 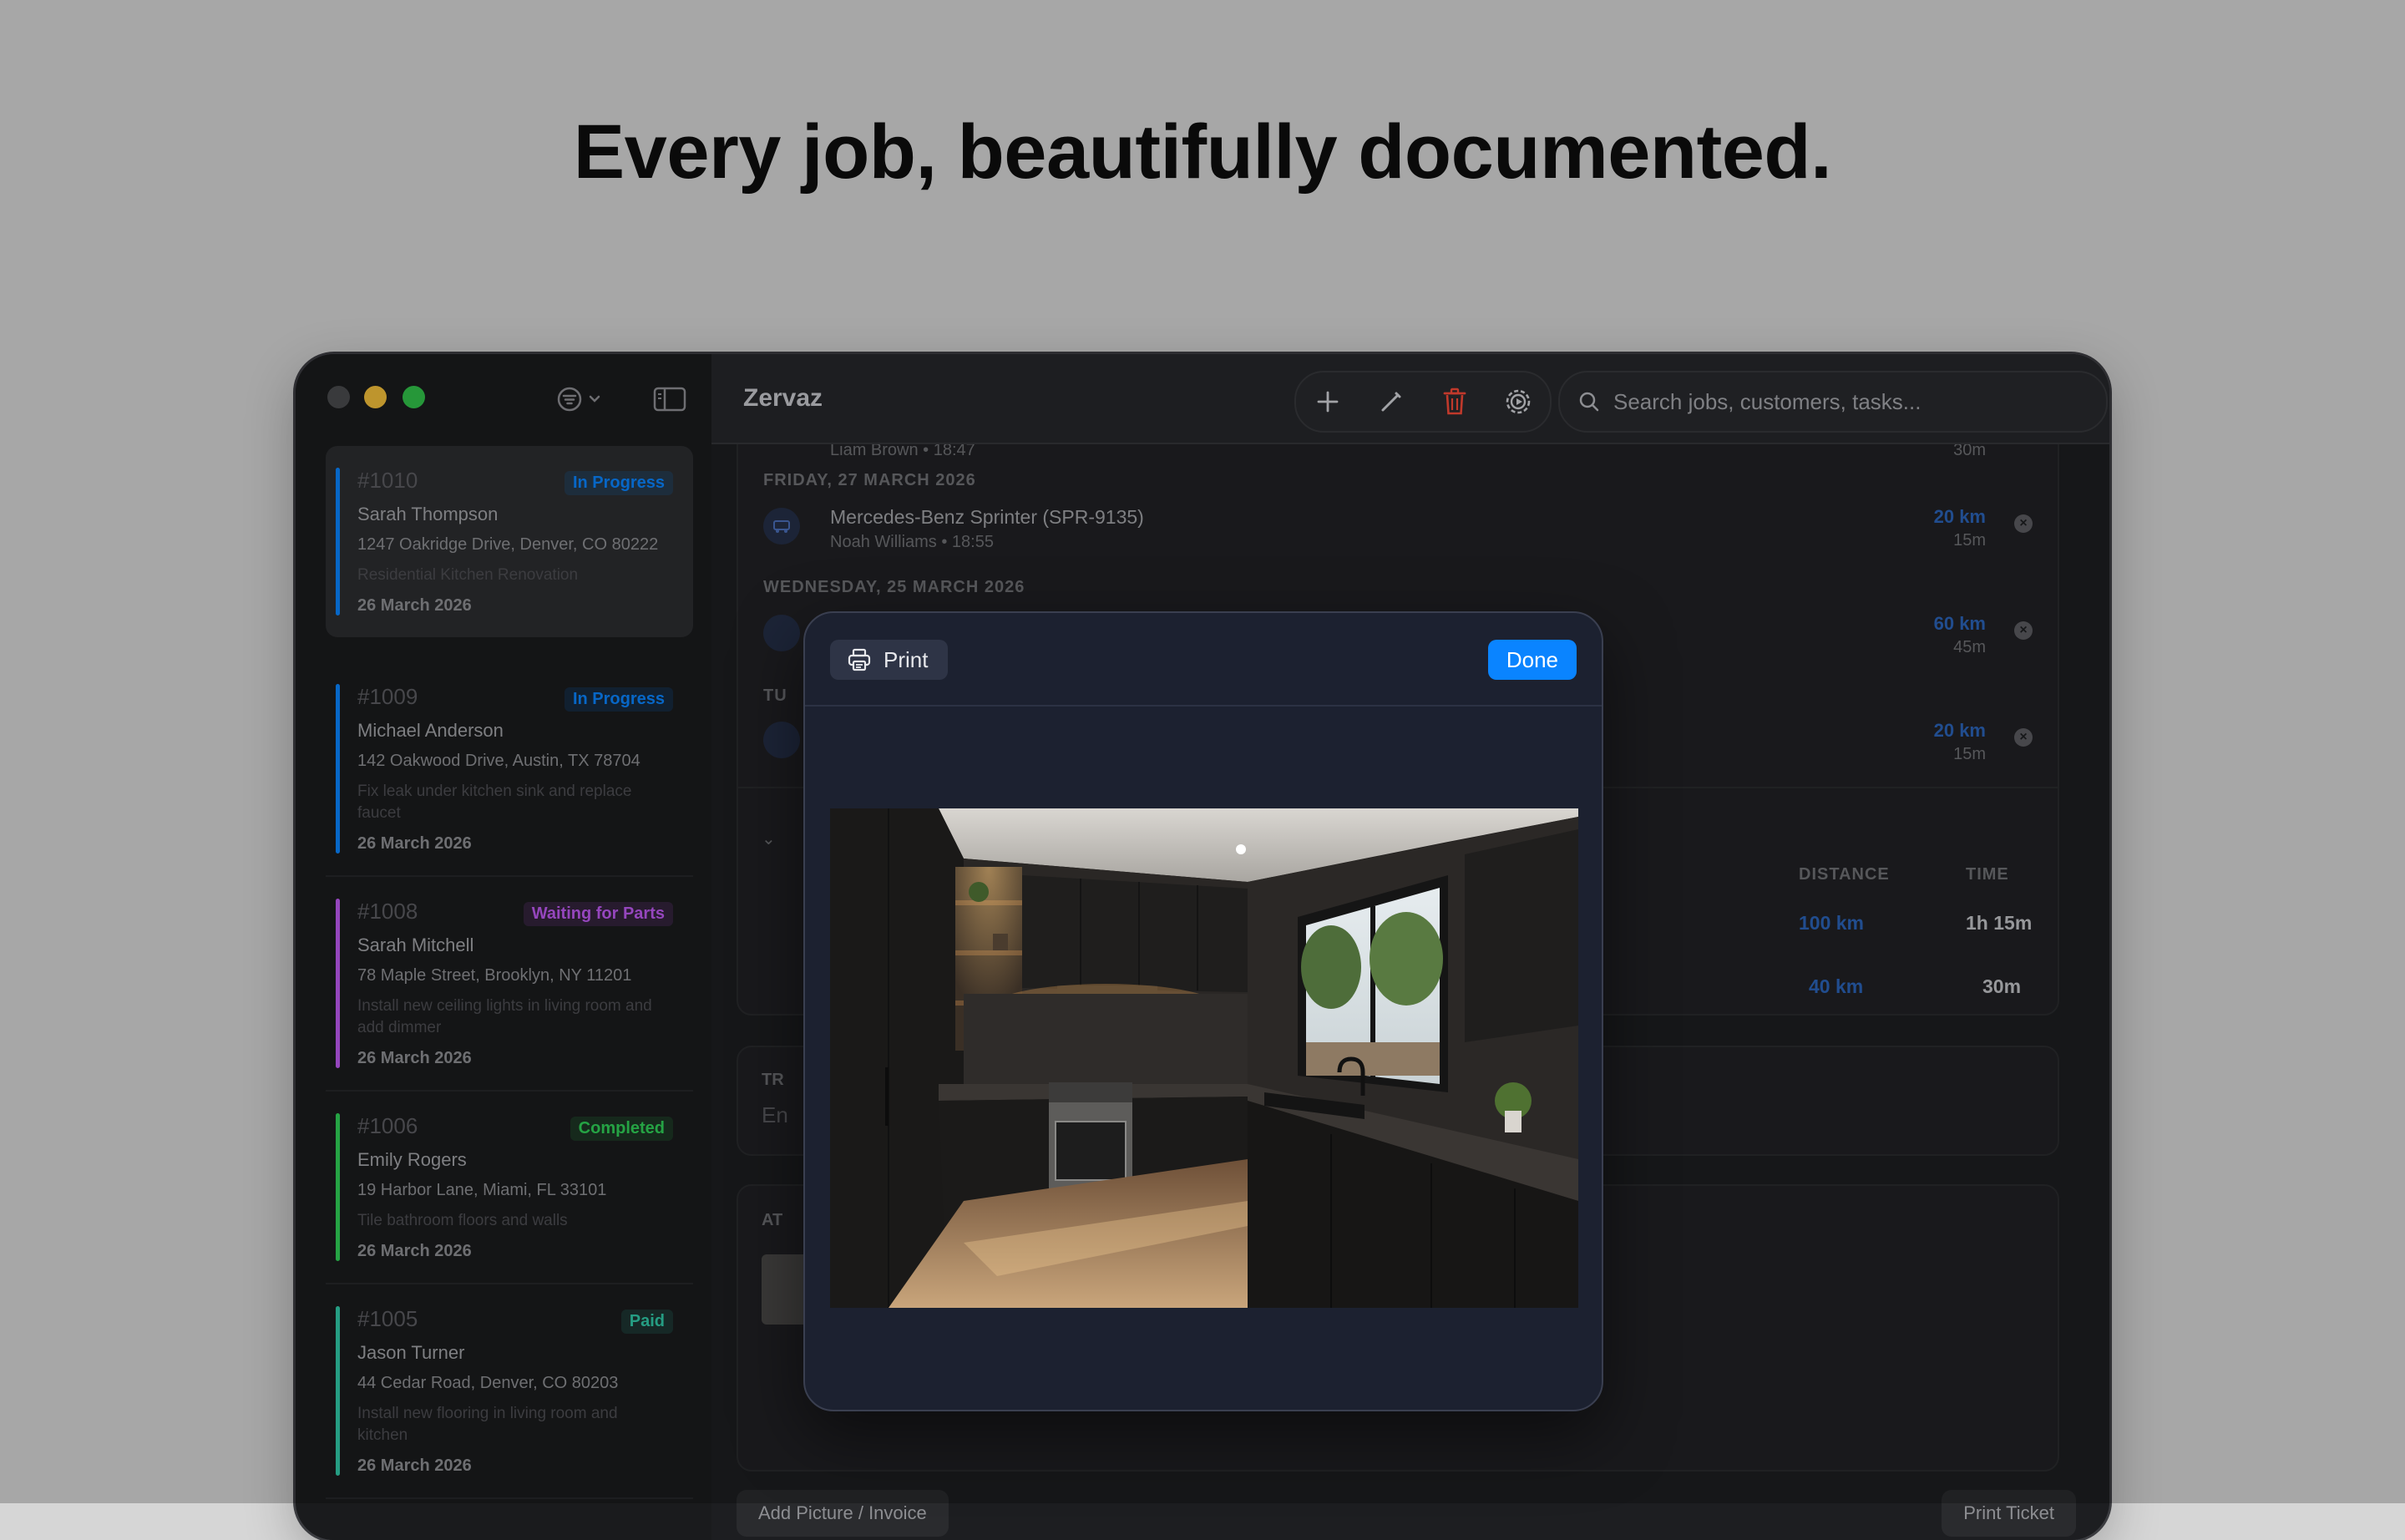 I want to click on delete-job-button, so click(x=1454, y=401).